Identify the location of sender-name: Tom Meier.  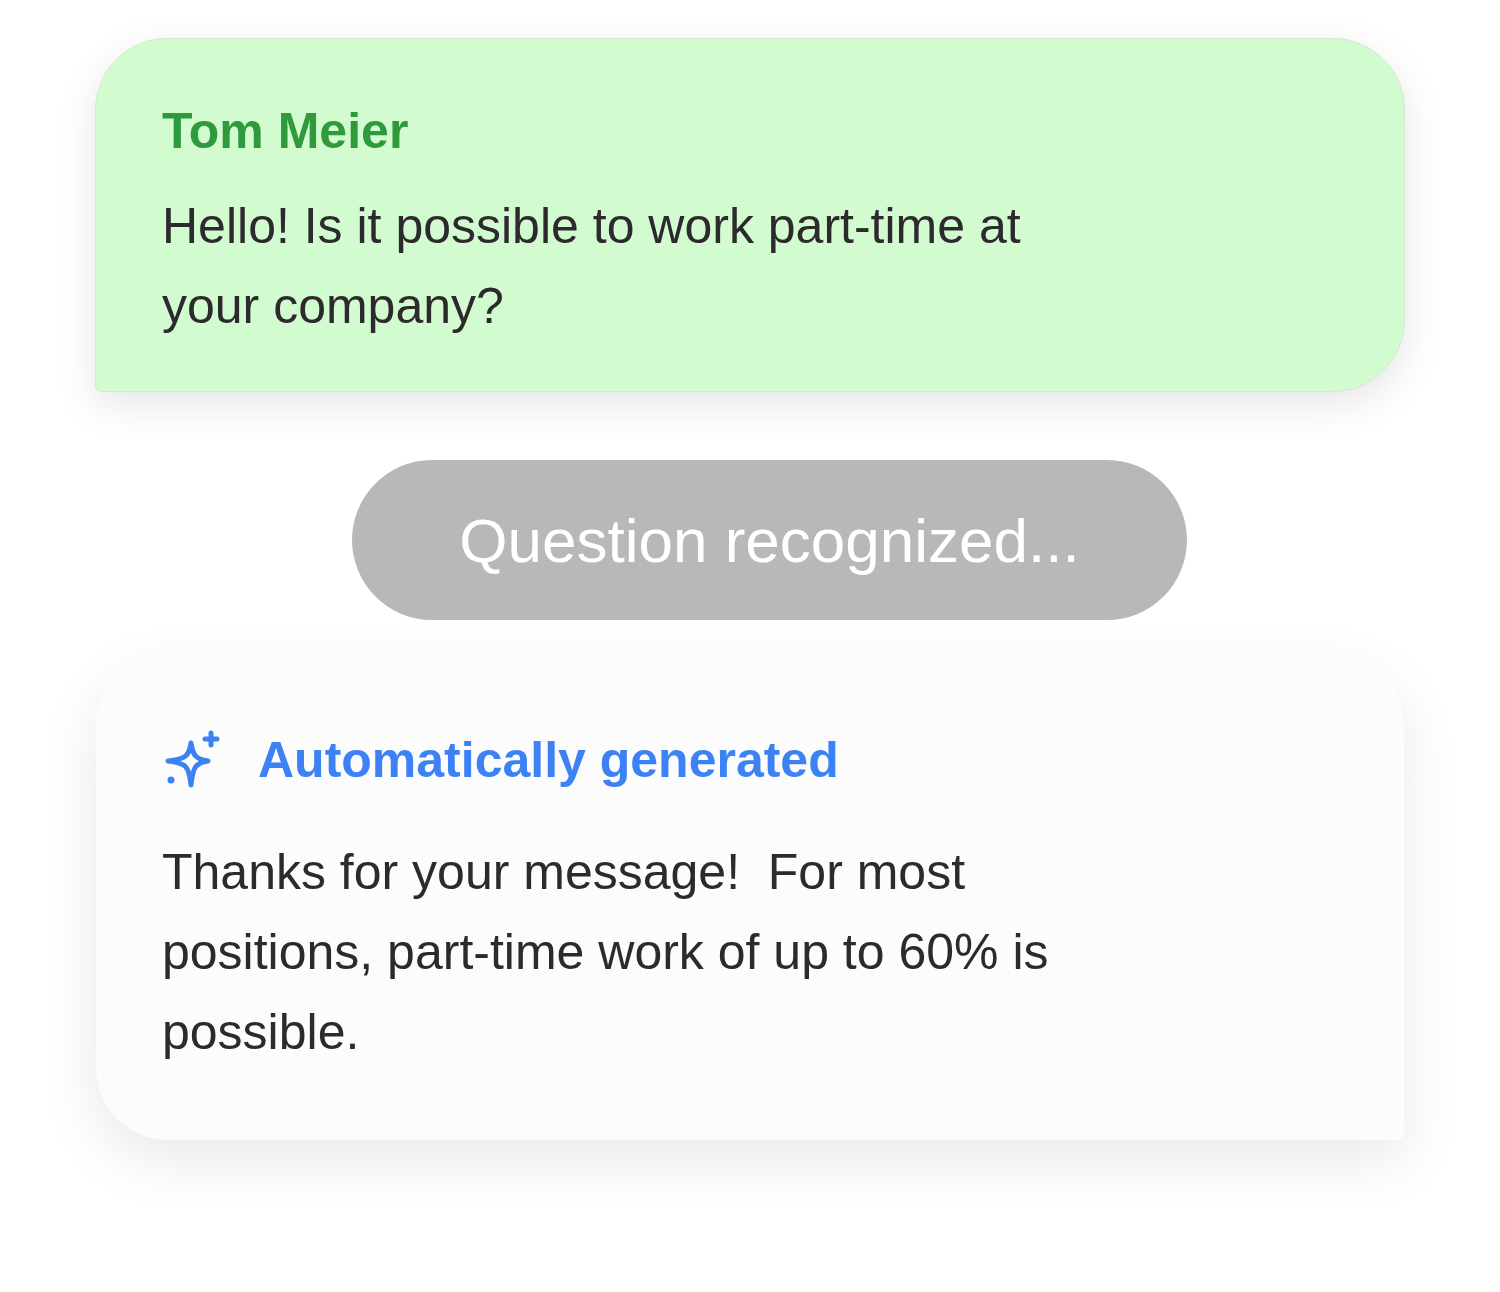
(285, 131).